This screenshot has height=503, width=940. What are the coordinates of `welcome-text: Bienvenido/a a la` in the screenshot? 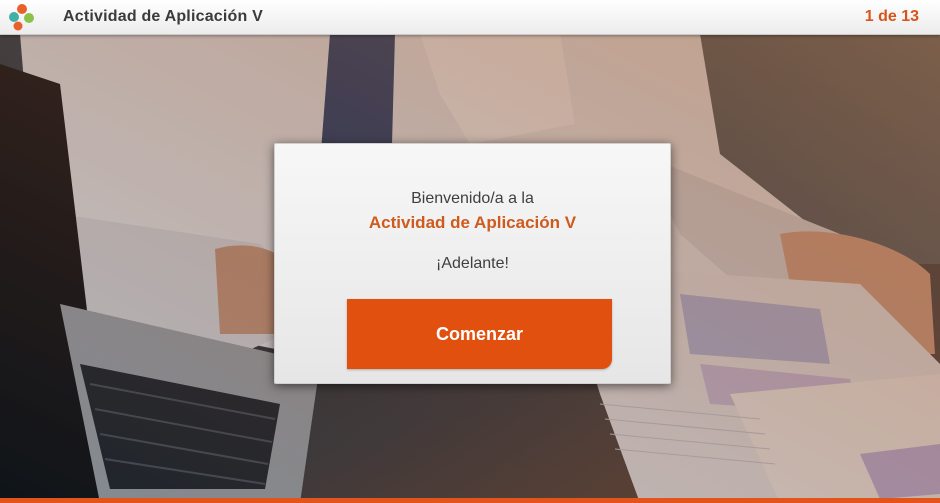 It's located at (472, 198).